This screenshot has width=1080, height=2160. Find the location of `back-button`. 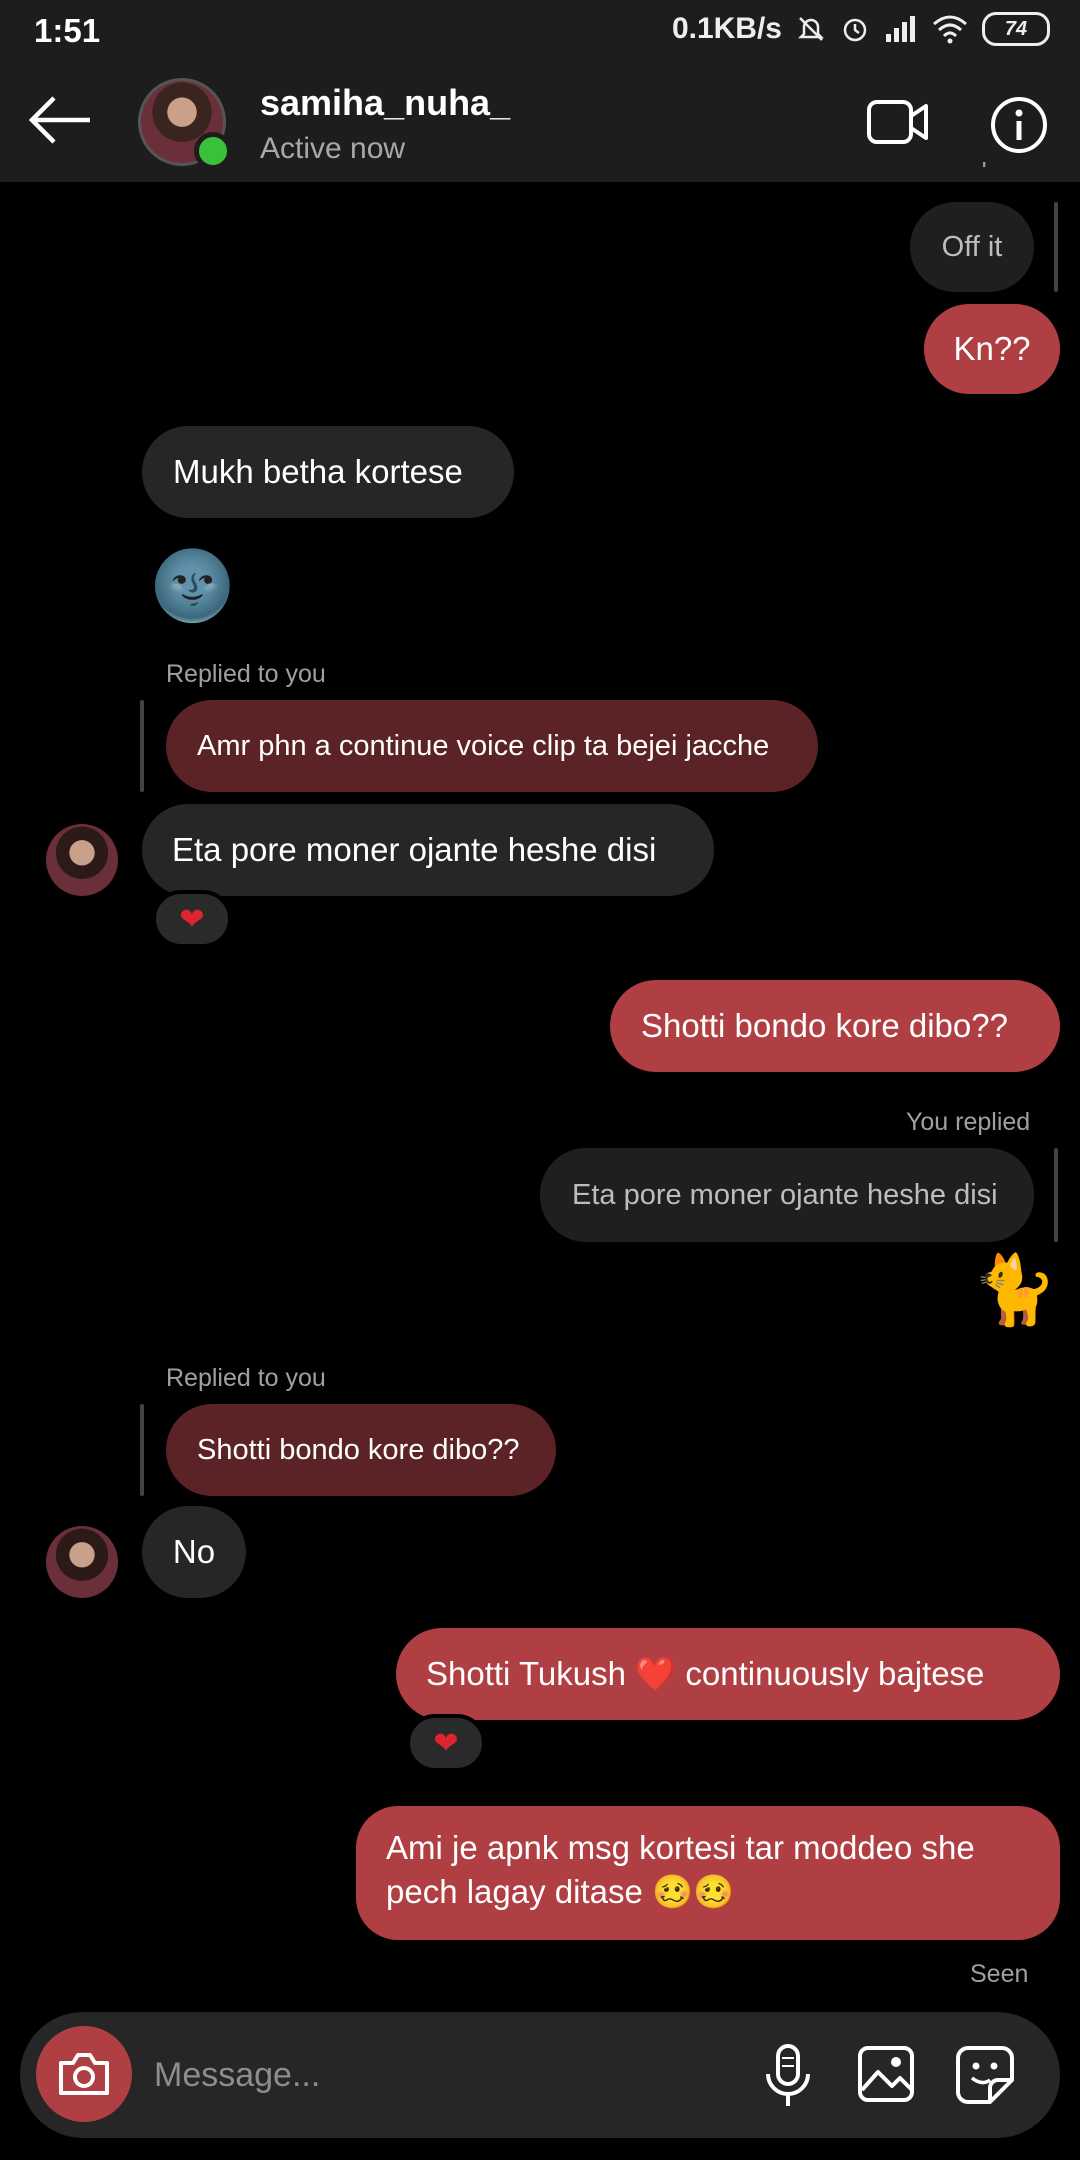

back-button is located at coordinates (61, 120).